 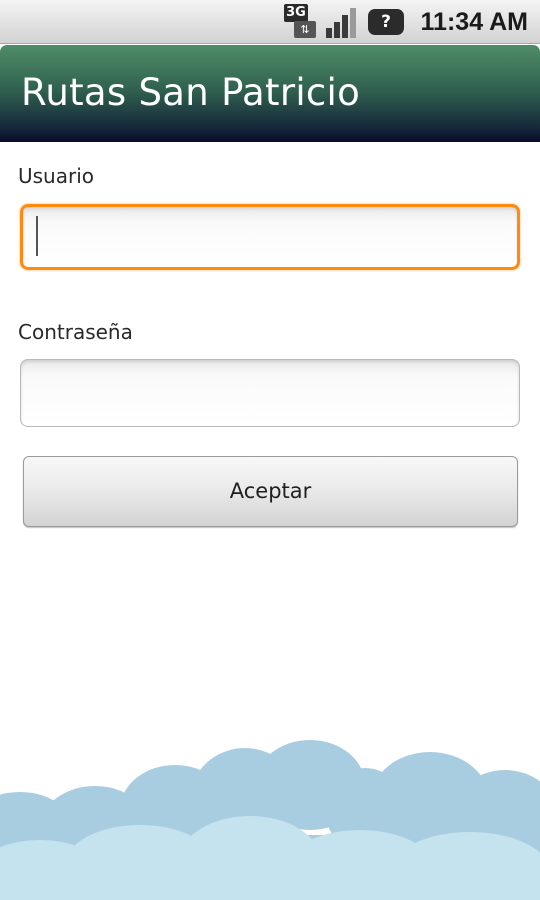 I want to click on battery-unknown-icon: ?, so click(x=386, y=22).